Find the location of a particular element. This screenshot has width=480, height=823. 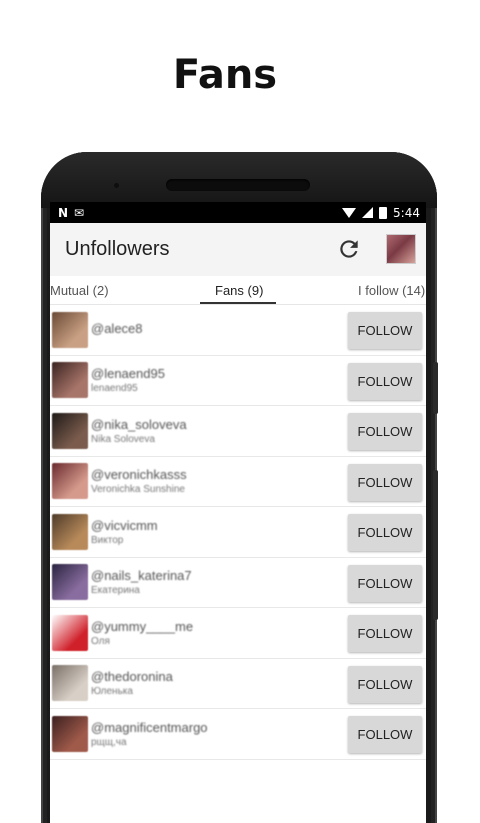

user-handle: @yummy____me is located at coordinates (142, 626).